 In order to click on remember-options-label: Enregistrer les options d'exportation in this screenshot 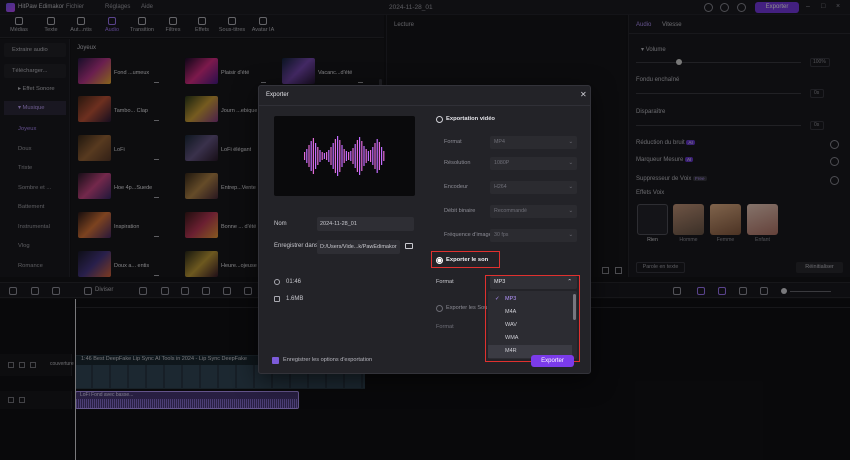, I will do `click(328, 360)`.